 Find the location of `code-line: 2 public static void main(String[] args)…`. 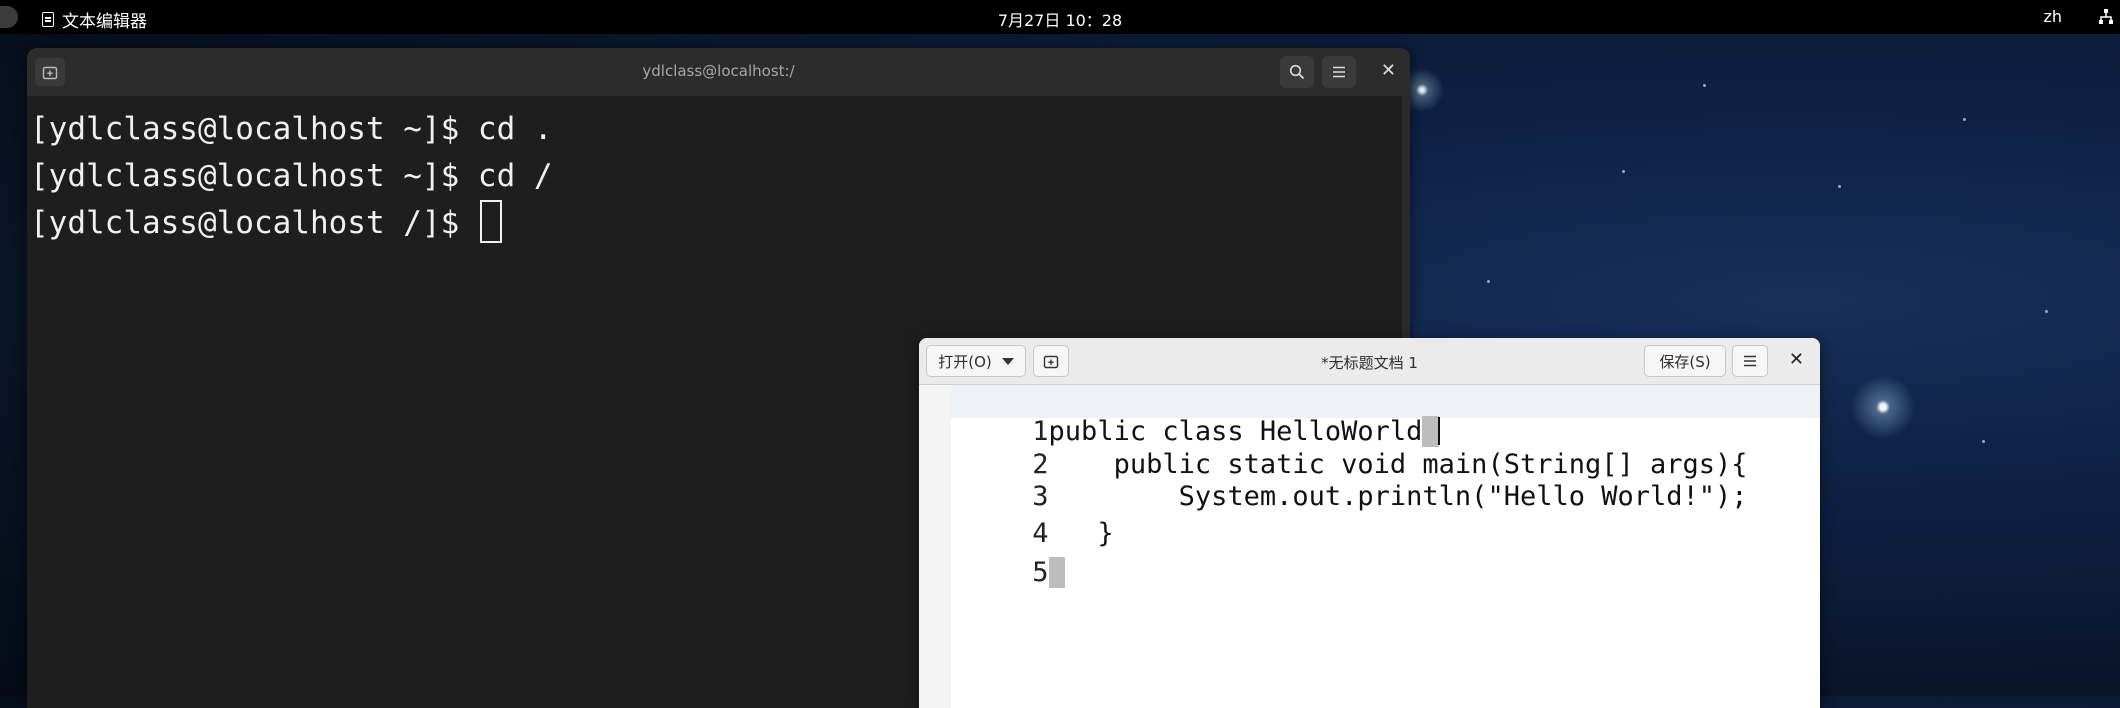

code-line: 2 public static void main(String[] args)… is located at coordinates (1333, 449).